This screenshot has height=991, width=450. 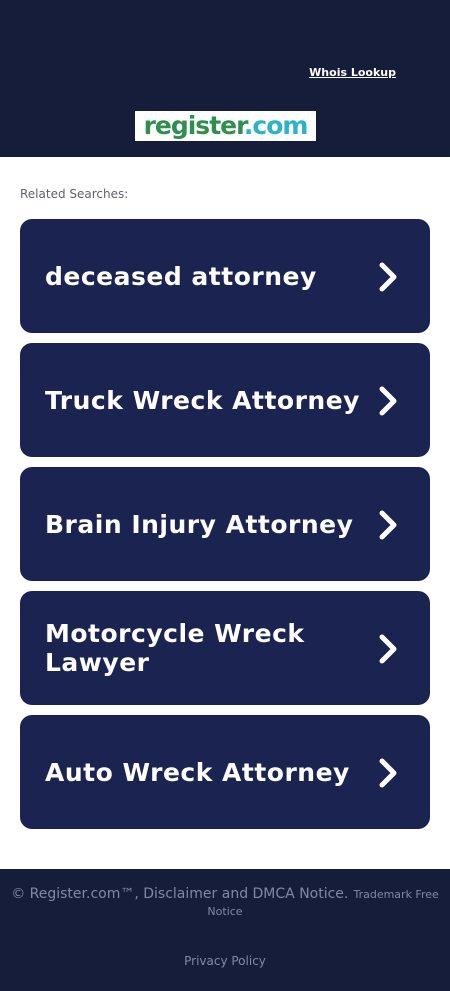 I want to click on card-label: Truck Wreck Attorney, so click(x=202, y=400).